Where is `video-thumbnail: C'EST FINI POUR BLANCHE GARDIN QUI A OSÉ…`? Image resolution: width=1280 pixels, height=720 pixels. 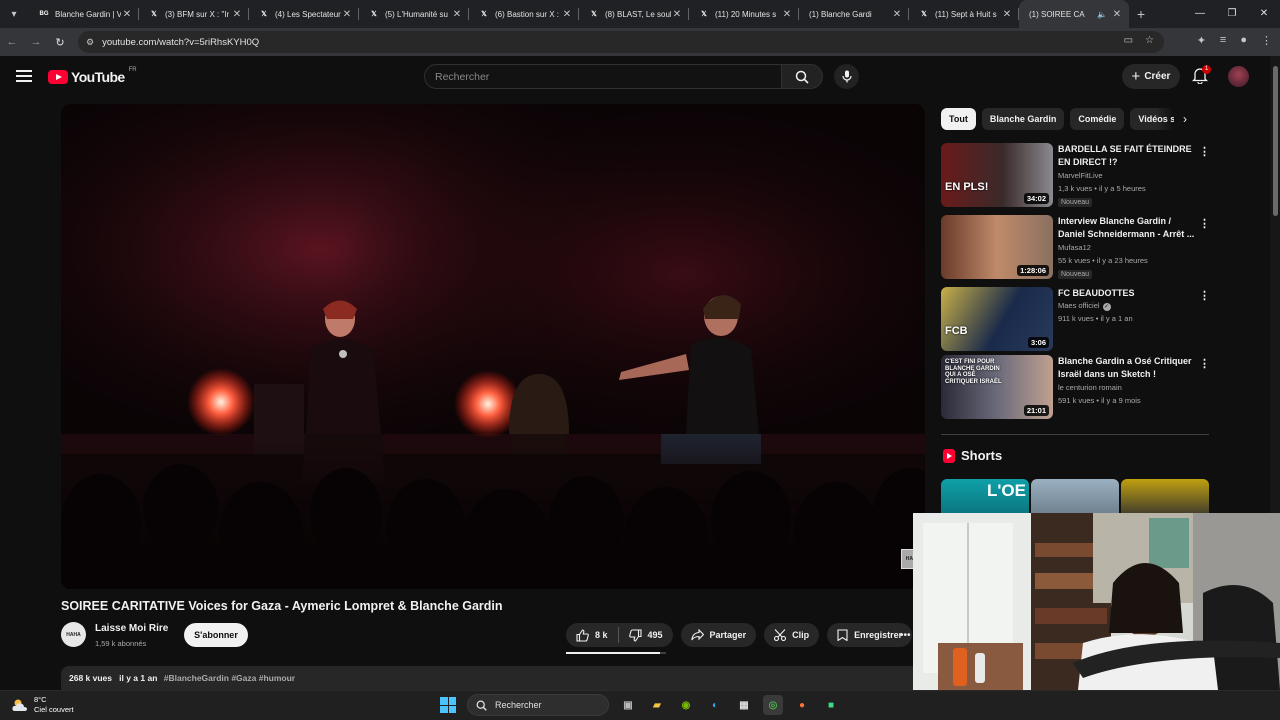 video-thumbnail: C'EST FINI POUR BLANCHE GARDIN QUI A OSÉ… is located at coordinates (997, 387).